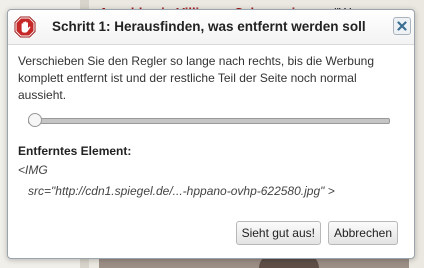 The height and width of the screenshot is (268, 424). I want to click on removed-element-heading: Entferntes Element:, so click(75, 151).